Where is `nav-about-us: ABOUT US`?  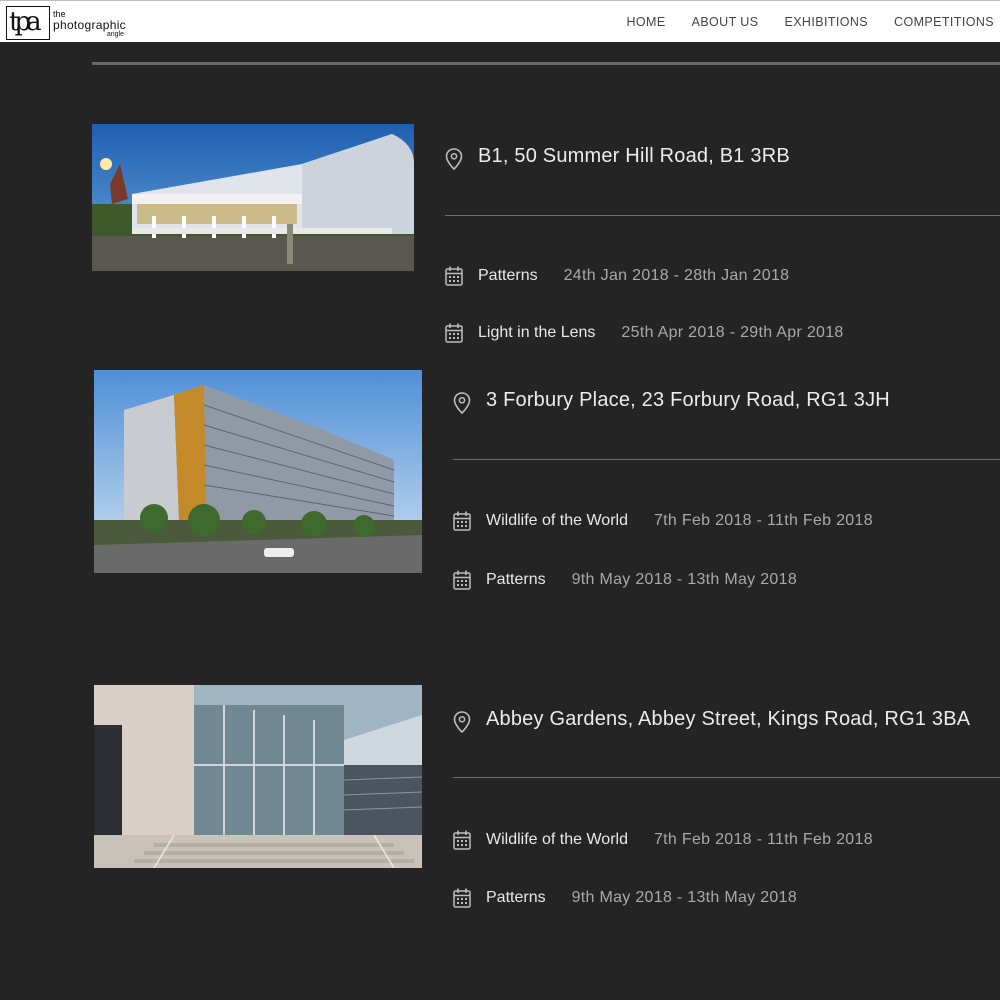 nav-about-us: ABOUT US is located at coordinates (725, 22).